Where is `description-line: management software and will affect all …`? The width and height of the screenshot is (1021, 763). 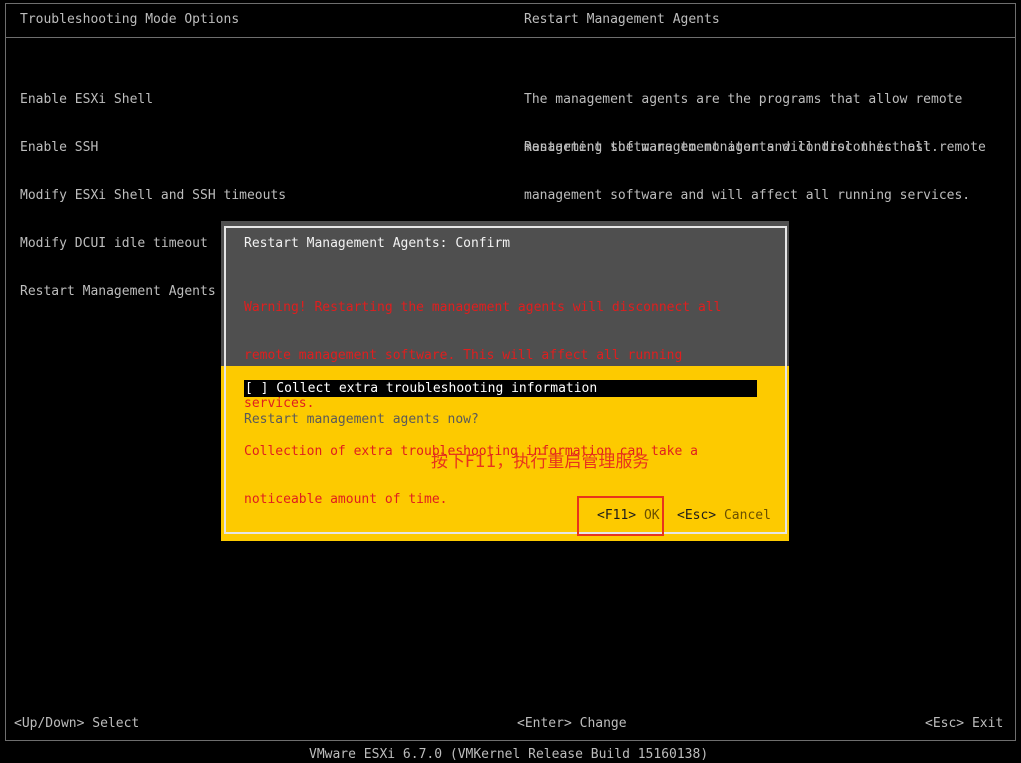 description-line: management software and will affect all … is located at coordinates (747, 195).